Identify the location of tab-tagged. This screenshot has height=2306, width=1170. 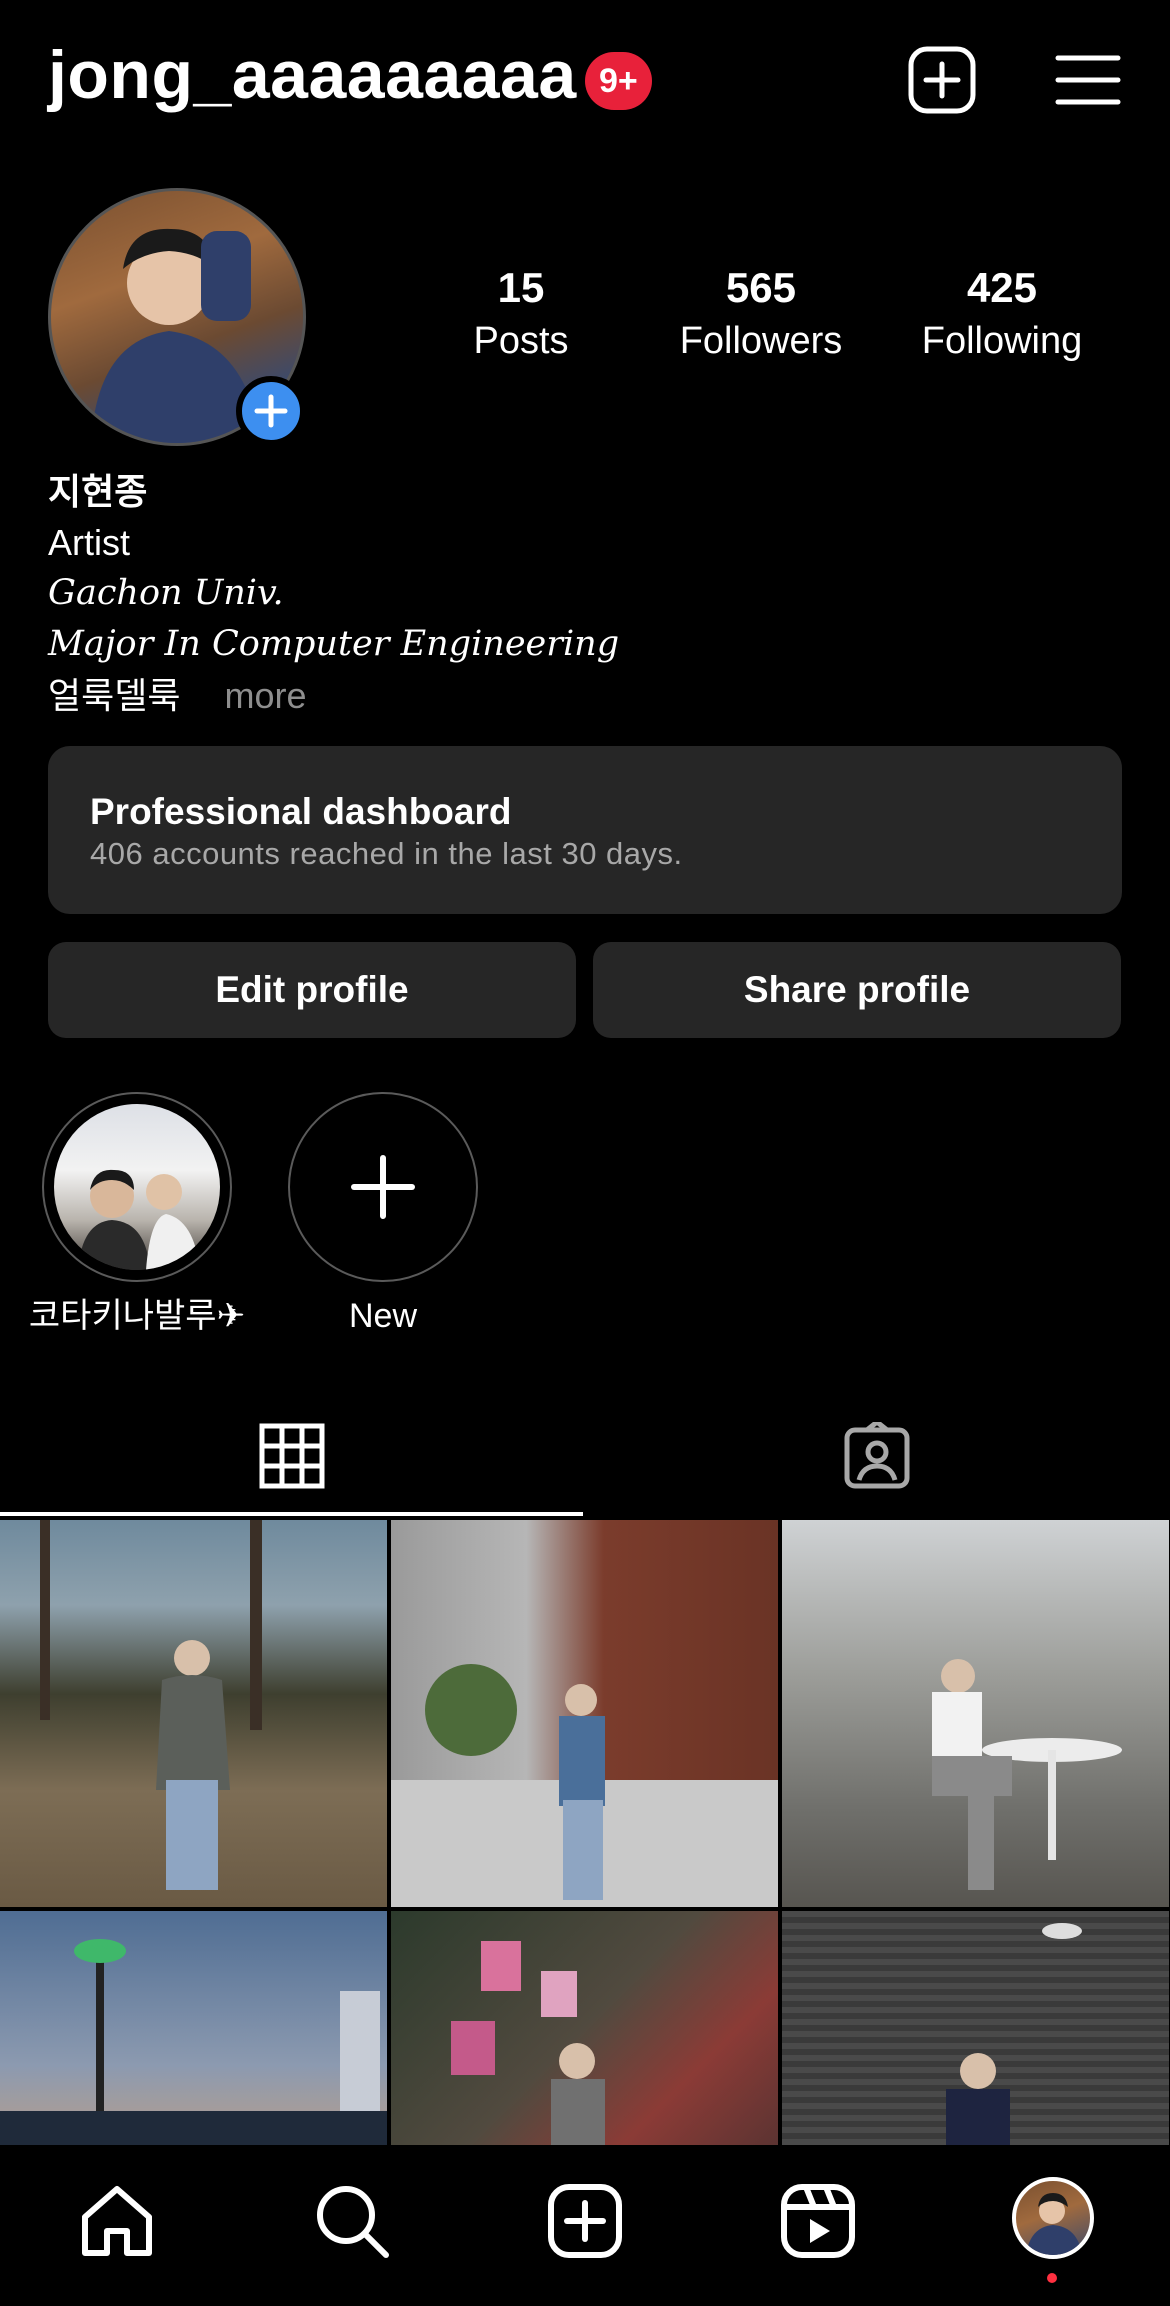
(877, 1458).